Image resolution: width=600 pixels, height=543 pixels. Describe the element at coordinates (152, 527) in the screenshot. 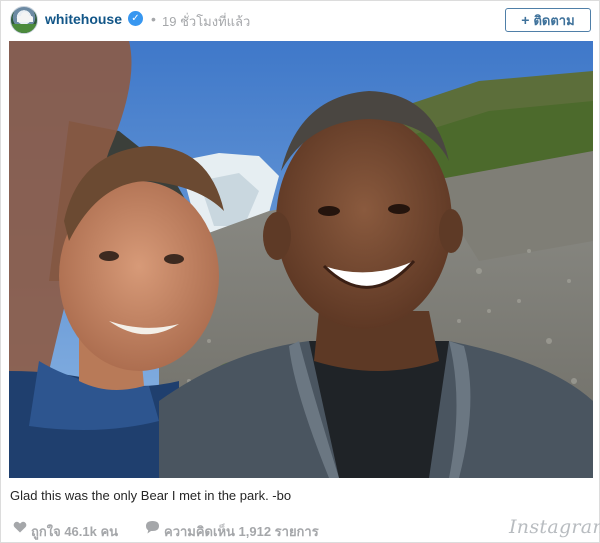

I see `speech-bubble-icon` at that location.